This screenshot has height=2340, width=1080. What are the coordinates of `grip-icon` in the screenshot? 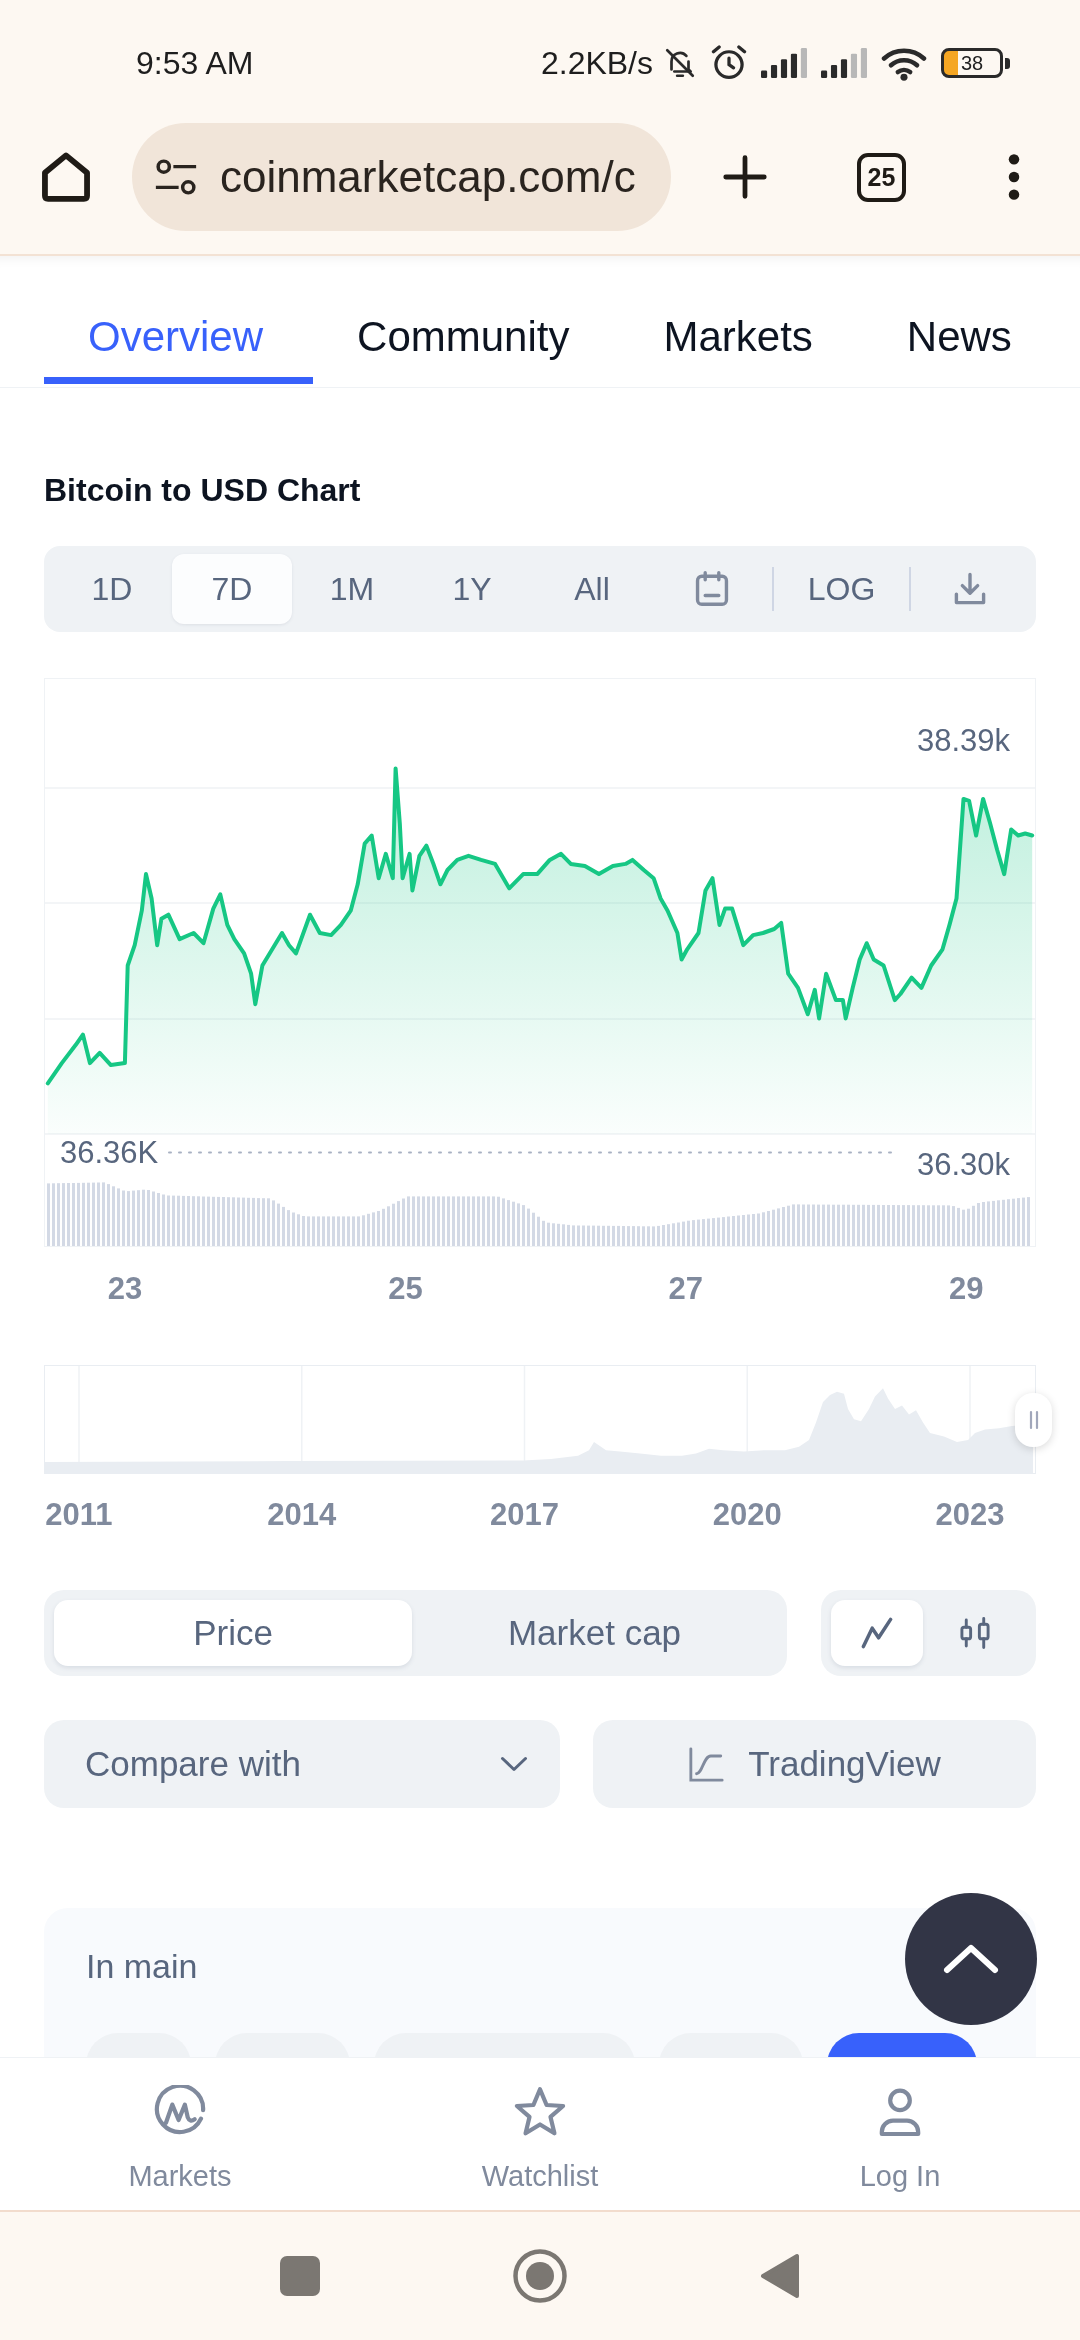 It's located at (1033, 1420).